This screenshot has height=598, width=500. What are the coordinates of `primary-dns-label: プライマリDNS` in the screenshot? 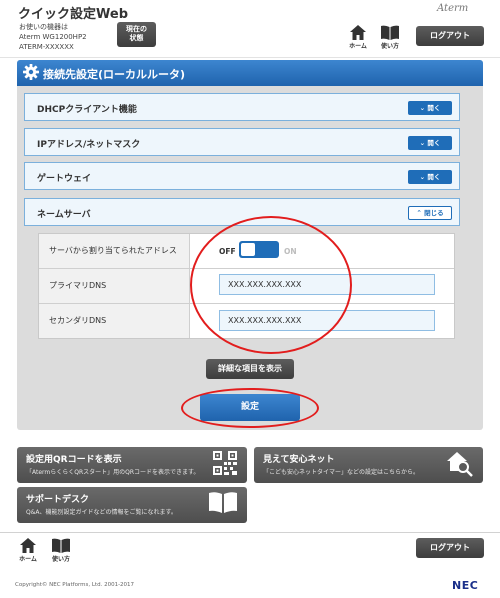 It's located at (114, 286).